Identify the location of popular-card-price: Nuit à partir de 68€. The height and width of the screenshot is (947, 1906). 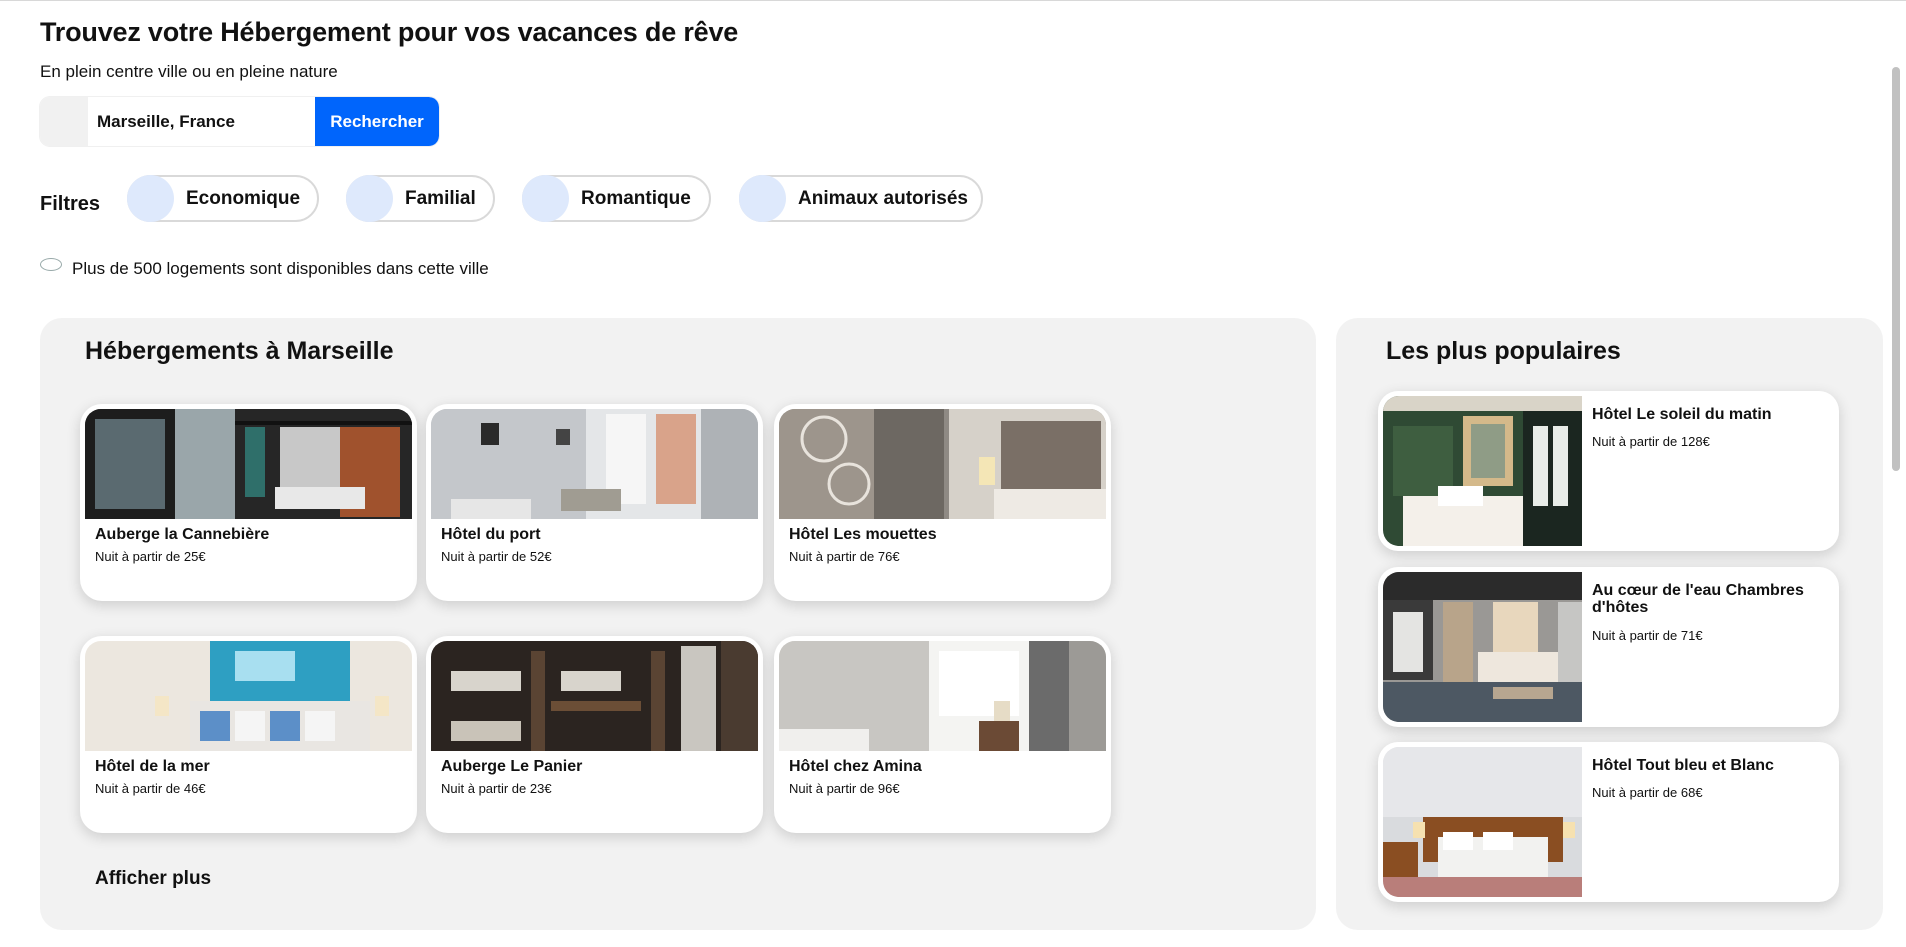
(1647, 792).